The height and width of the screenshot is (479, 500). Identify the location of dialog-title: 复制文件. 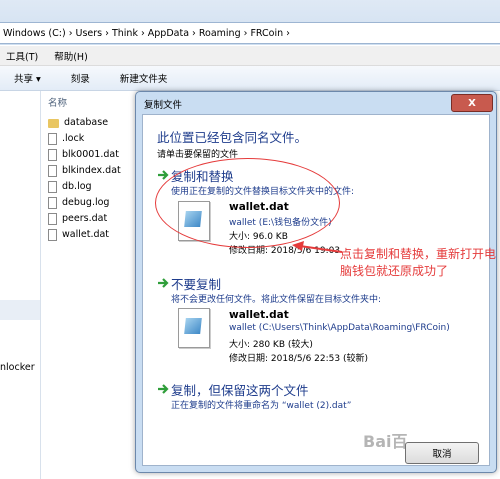
(163, 105).